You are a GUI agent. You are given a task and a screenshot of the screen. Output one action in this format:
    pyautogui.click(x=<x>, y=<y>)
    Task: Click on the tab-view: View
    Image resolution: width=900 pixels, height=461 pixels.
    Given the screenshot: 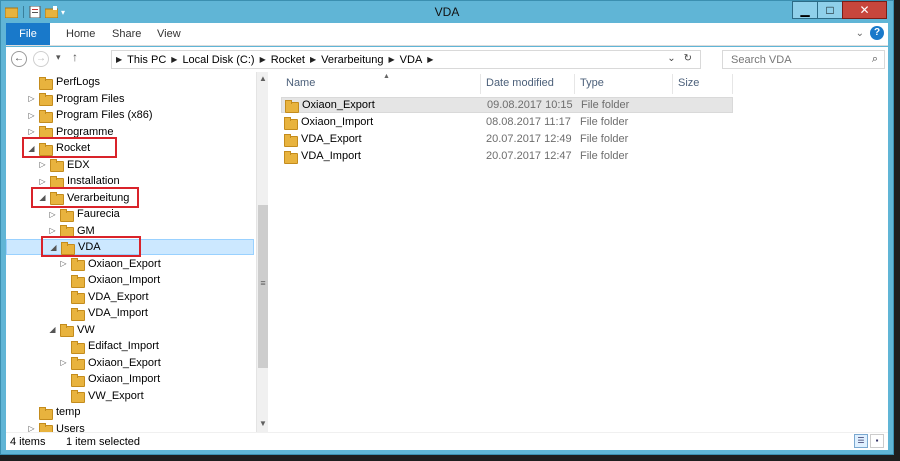 What is the action you would take?
    pyautogui.click(x=169, y=34)
    